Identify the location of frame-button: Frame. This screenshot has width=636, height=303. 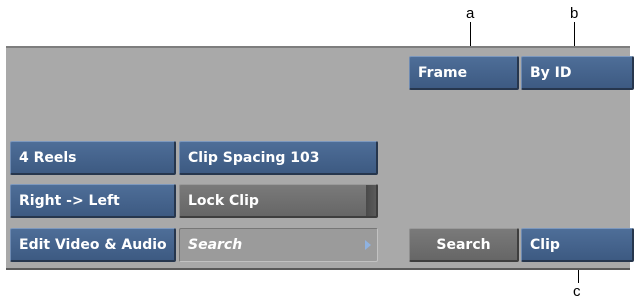
(464, 73).